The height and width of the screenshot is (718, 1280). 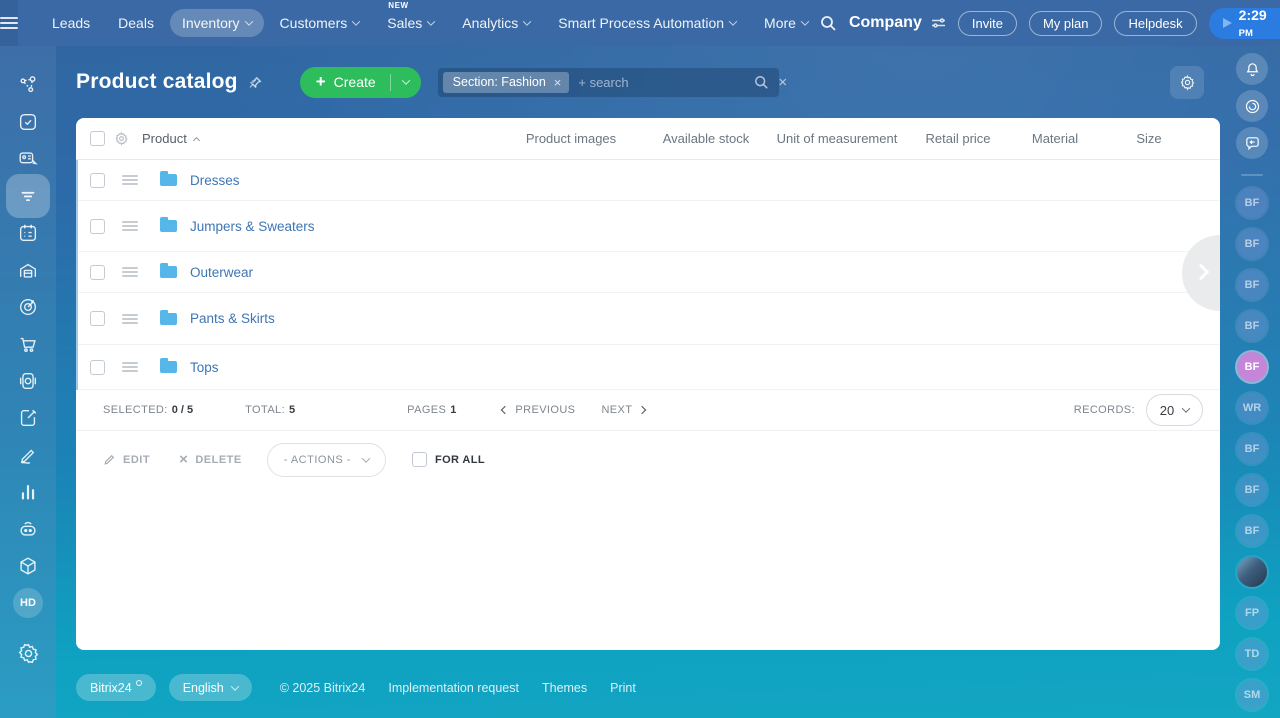 I want to click on section-link: Dresses, so click(x=215, y=180).